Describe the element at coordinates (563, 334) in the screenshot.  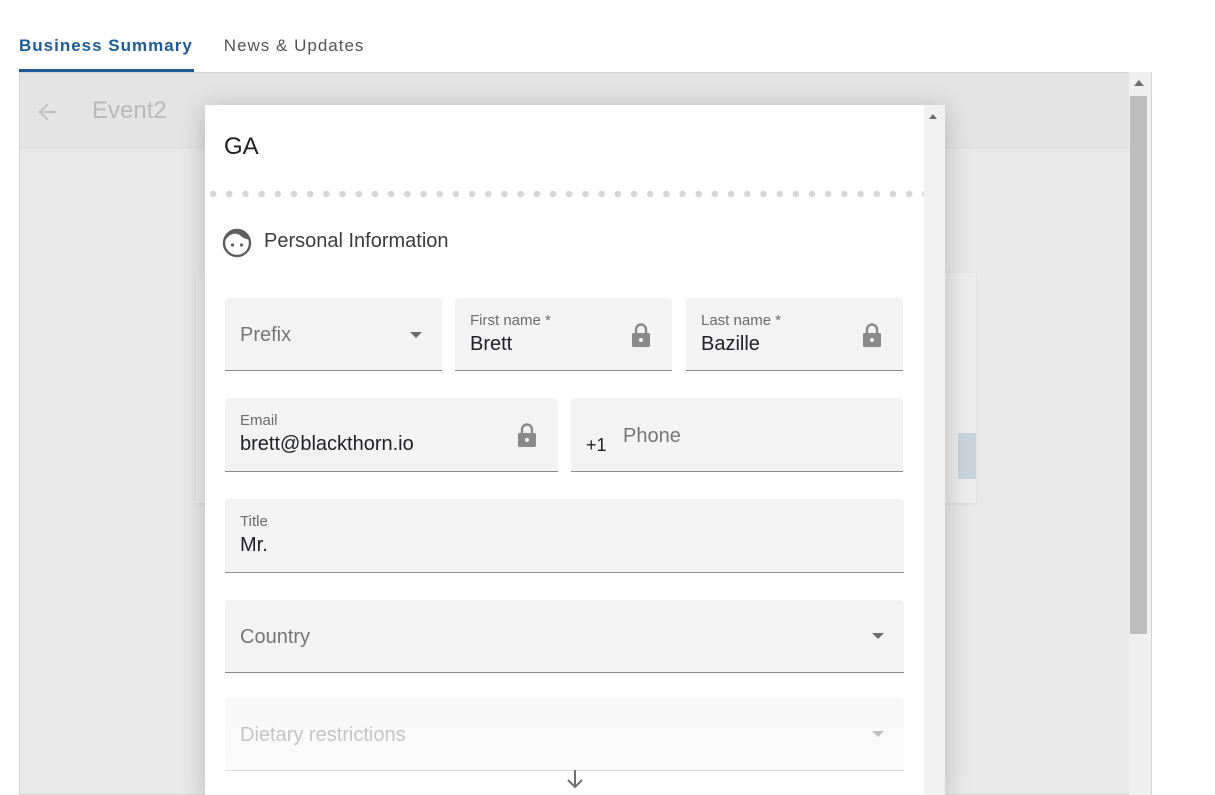
I see `first-name-field: First name * Brett` at that location.